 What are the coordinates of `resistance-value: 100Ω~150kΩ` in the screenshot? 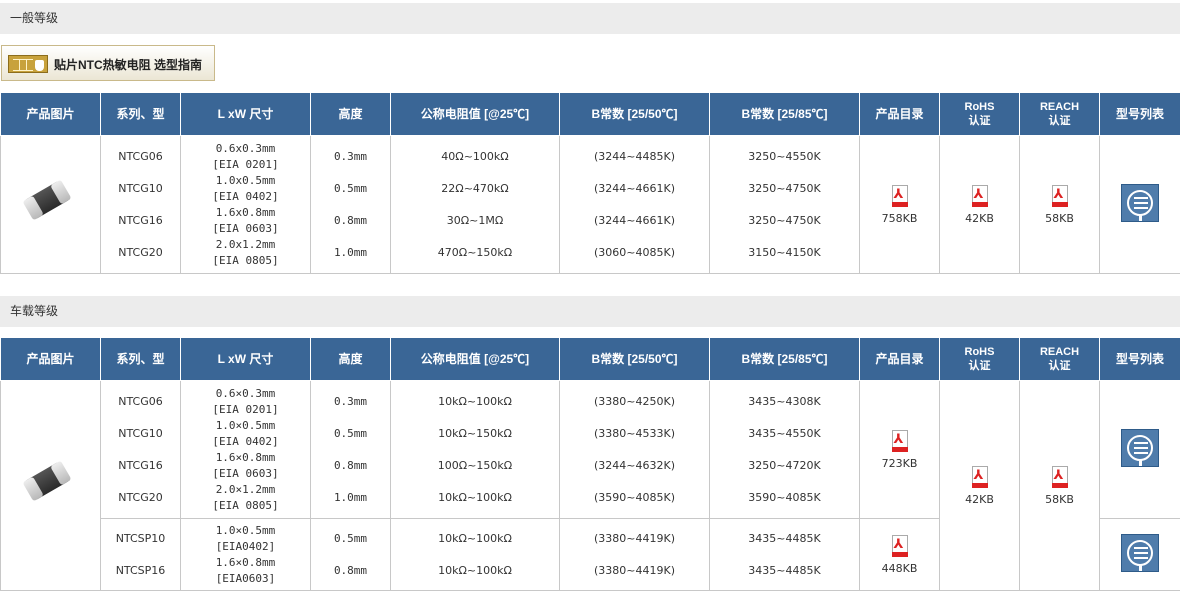 It's located at (475, 465).